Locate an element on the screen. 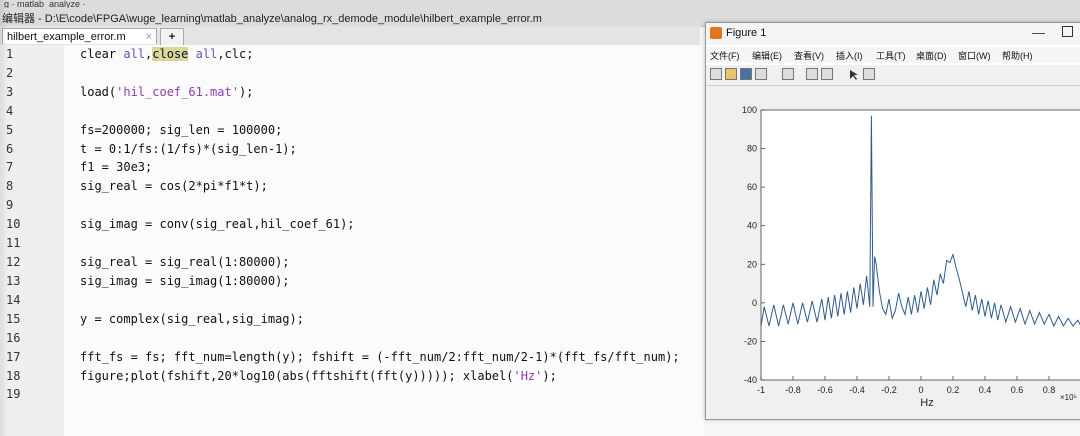 This screenshot has width=1080, height=436. y-tick-label: -40 is located at coordinates (750, 380).